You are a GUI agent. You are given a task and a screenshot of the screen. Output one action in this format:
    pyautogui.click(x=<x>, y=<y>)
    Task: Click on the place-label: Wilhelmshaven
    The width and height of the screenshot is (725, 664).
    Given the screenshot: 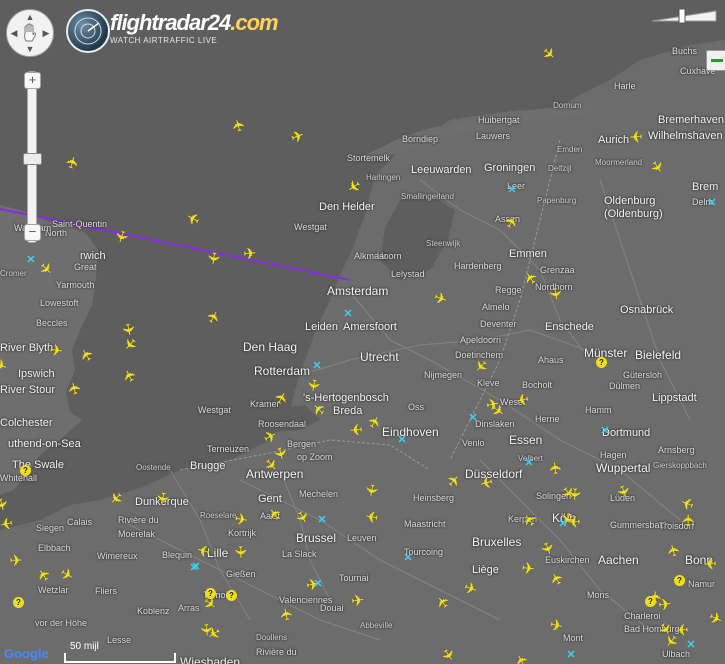 What is the action you would take?
    pyautogui.click(x=685, y=136)
    